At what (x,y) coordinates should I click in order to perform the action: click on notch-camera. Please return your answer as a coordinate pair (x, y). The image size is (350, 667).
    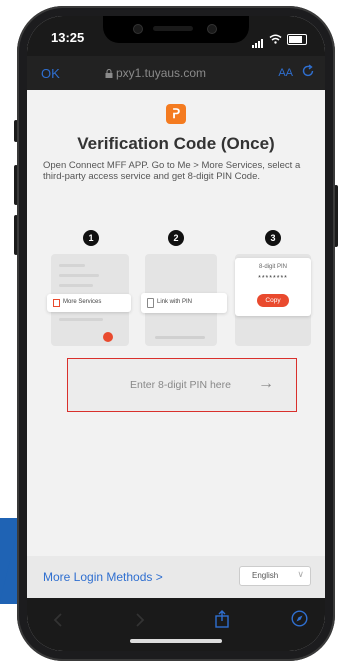
    Looking at the image, I should click on (212, 29).